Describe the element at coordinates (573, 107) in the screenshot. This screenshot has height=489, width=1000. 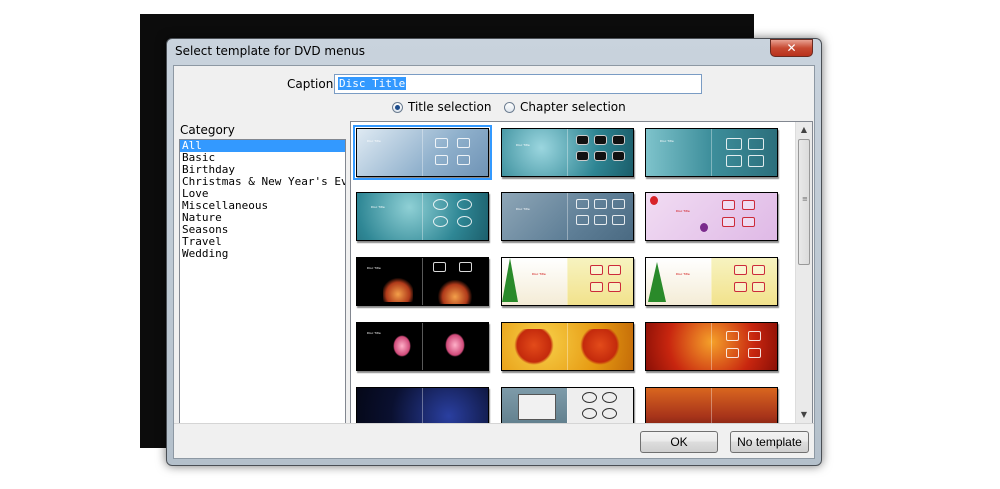
I see `chapter-selection-label: Chapter selection` at that location.